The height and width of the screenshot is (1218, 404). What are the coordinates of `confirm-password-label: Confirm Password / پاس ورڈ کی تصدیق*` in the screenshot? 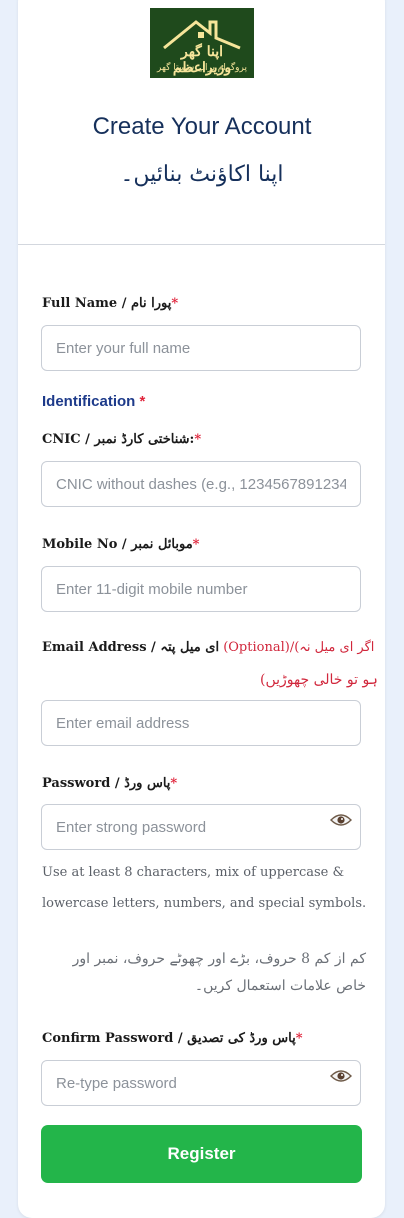 It's located at (172, 1038).